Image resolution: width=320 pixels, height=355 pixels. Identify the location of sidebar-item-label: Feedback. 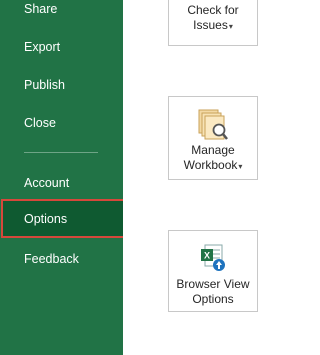
(51, 259).